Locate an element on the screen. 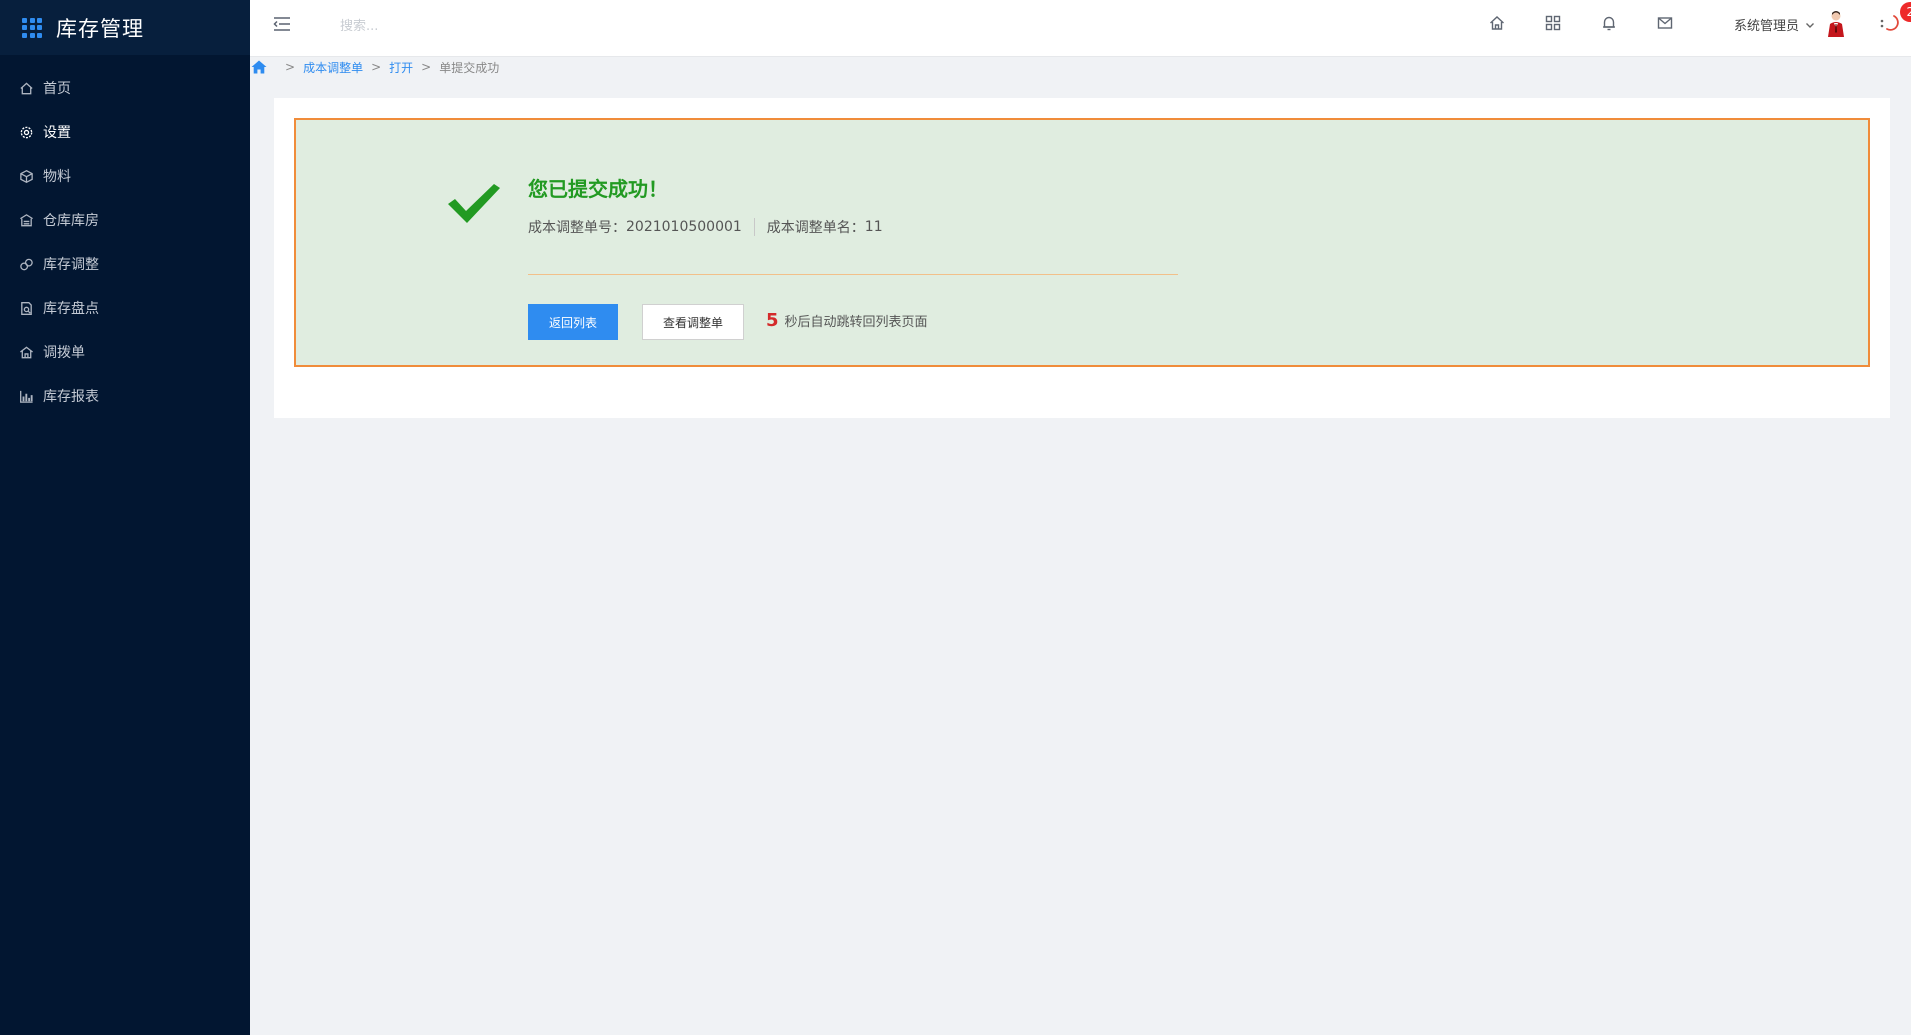 Image resolution: width=1911 pixels, height=1035 pixels. sidebar-item-settings: 设置 is located at coordinates (125, 132).